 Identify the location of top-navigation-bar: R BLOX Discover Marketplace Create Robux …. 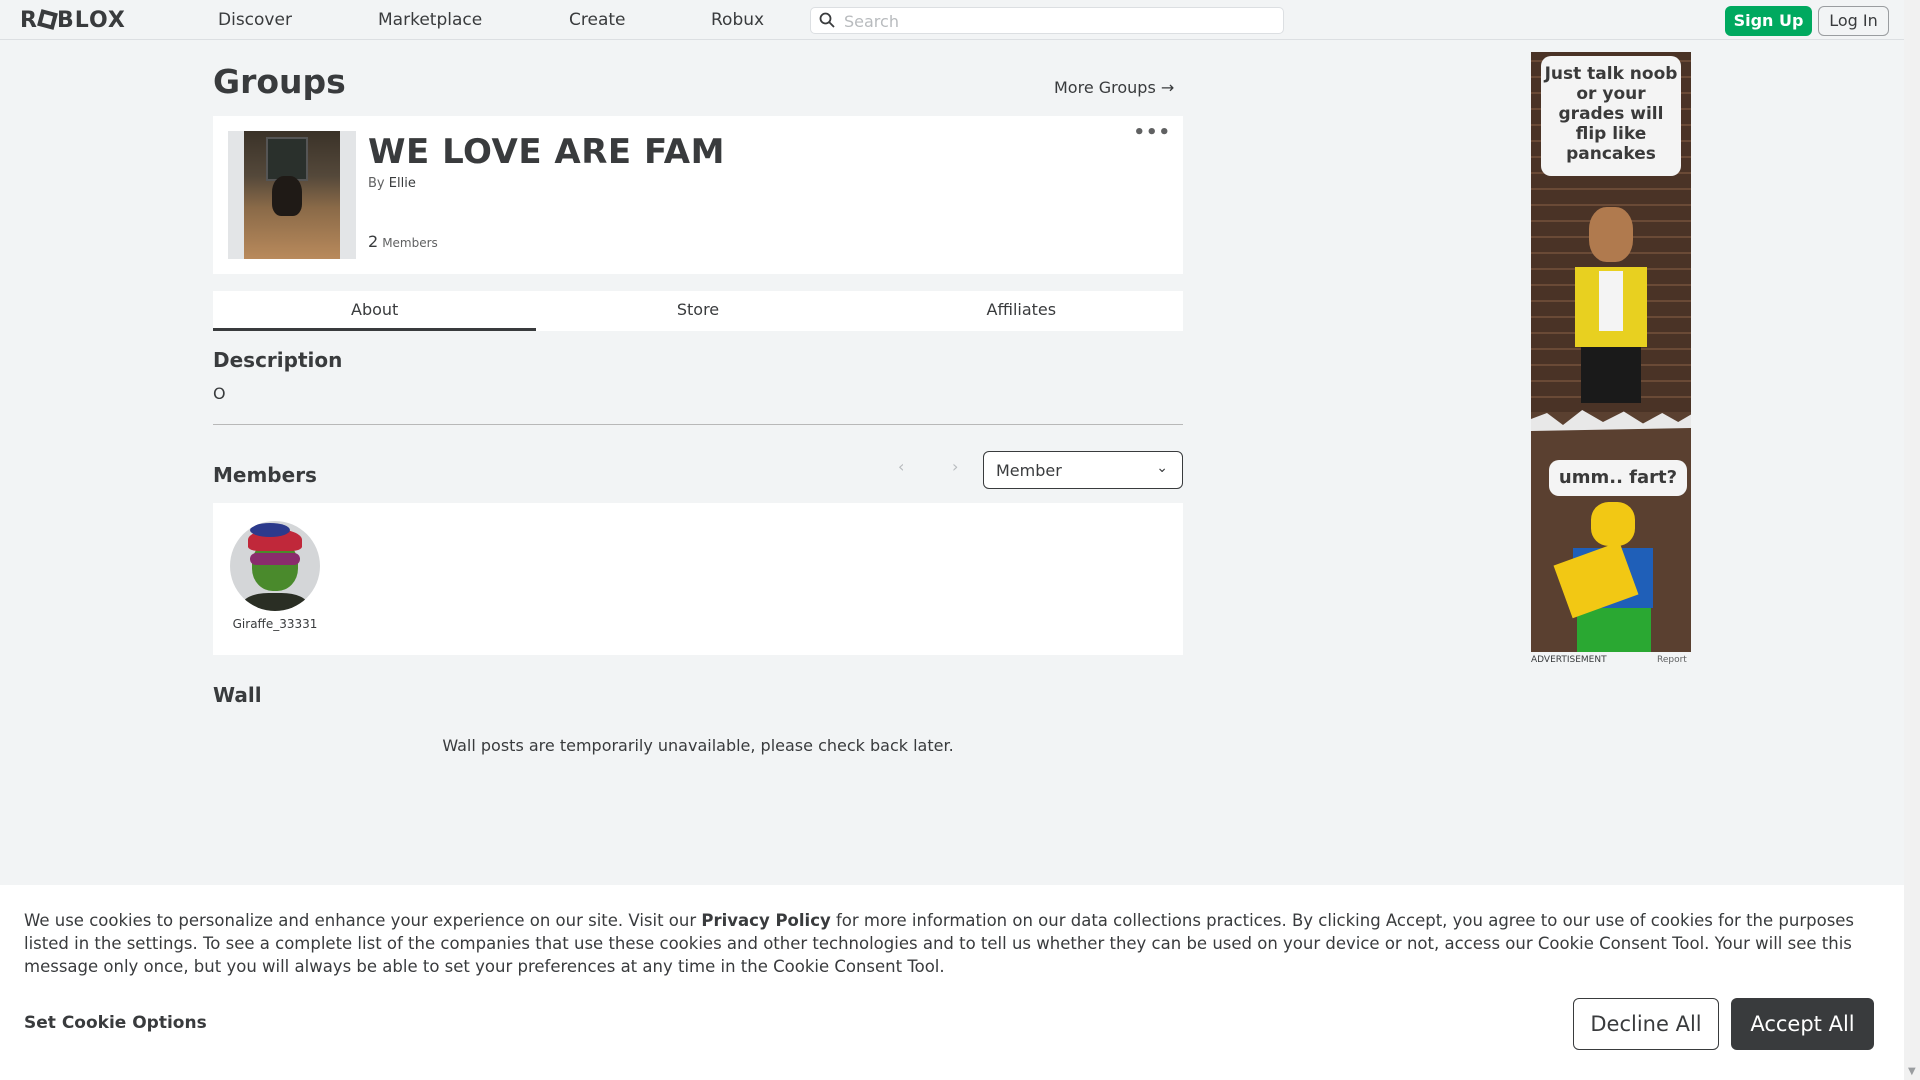
(952, 20).